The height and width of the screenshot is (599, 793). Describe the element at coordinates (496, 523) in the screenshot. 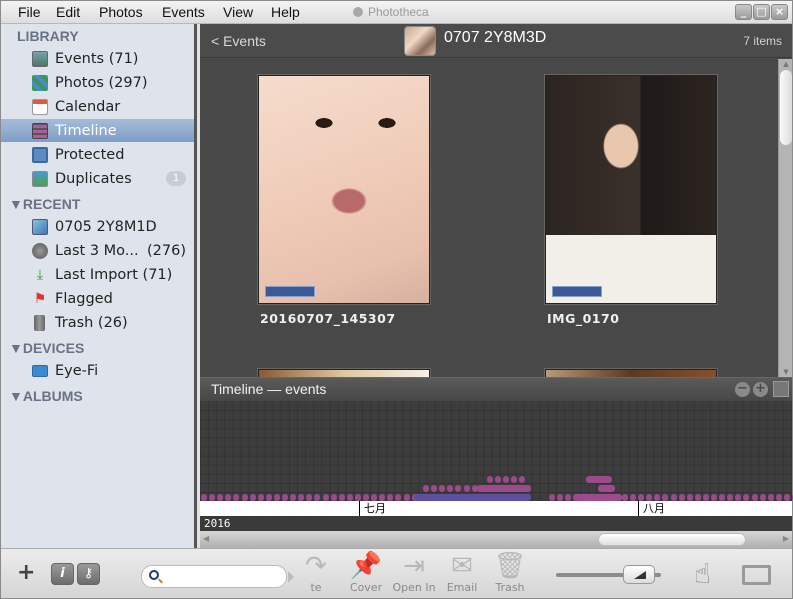

I see `timeline-year-bar: 2016` at that location.